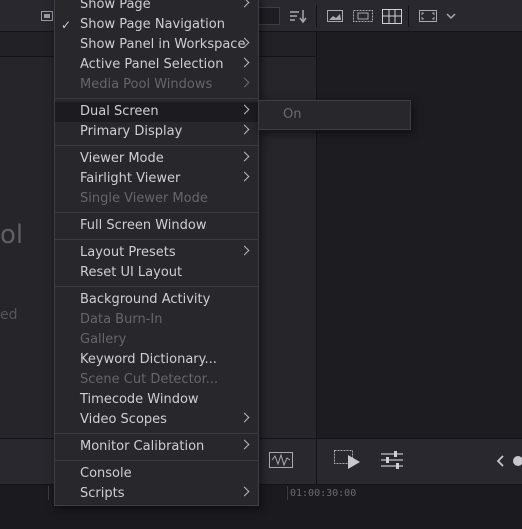 The width and height of the screenshot is (522, 529). What do you see at coordinates (349, 460) in the screenshot?
I see `play-clip-icon` at bounding box center [349, 460].